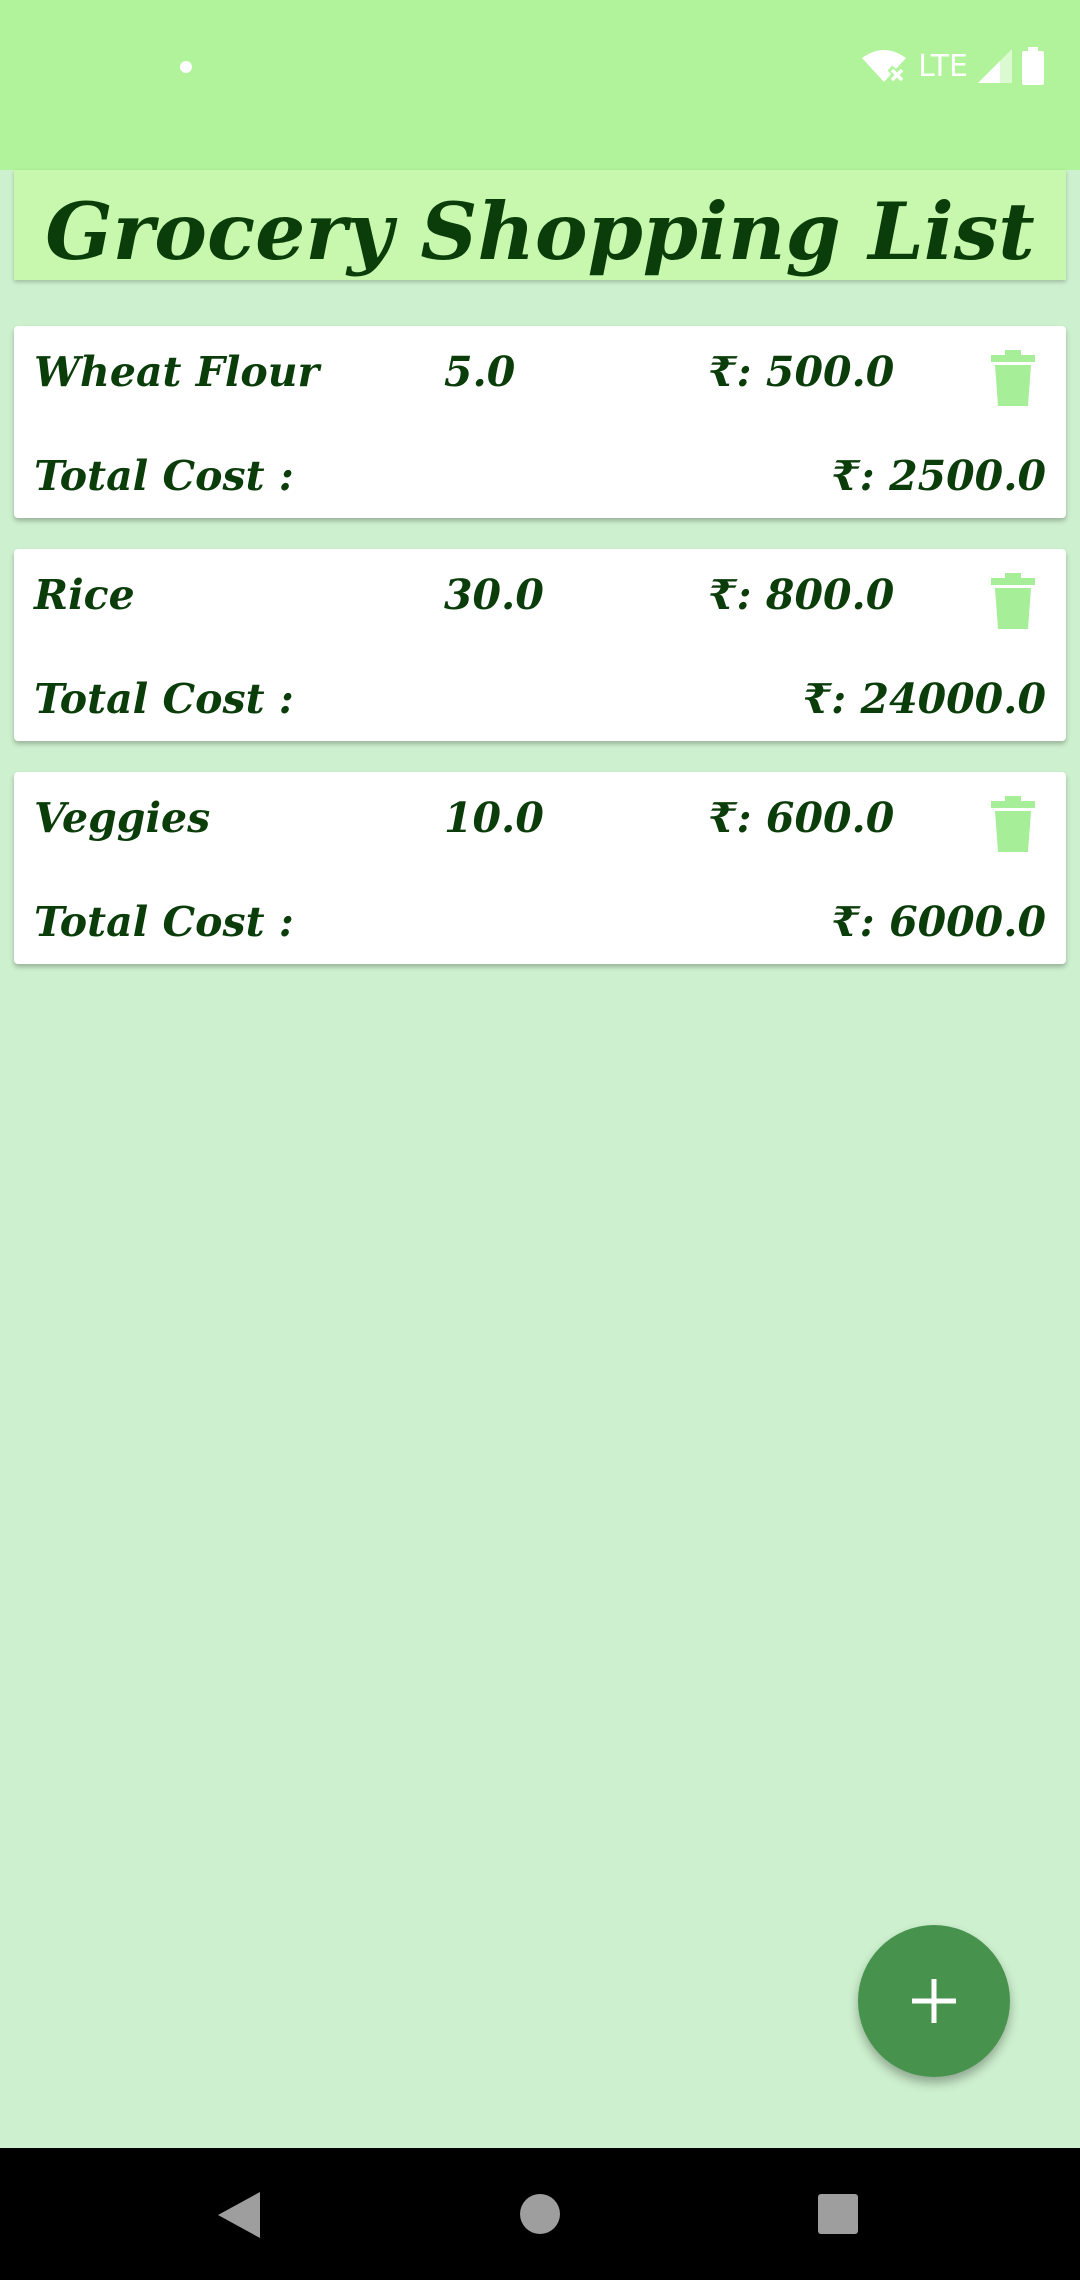  What do you see at coordinates (838, 2214) in the screenshot?
I see `recents-icon` at bounding box center [838, 2214].